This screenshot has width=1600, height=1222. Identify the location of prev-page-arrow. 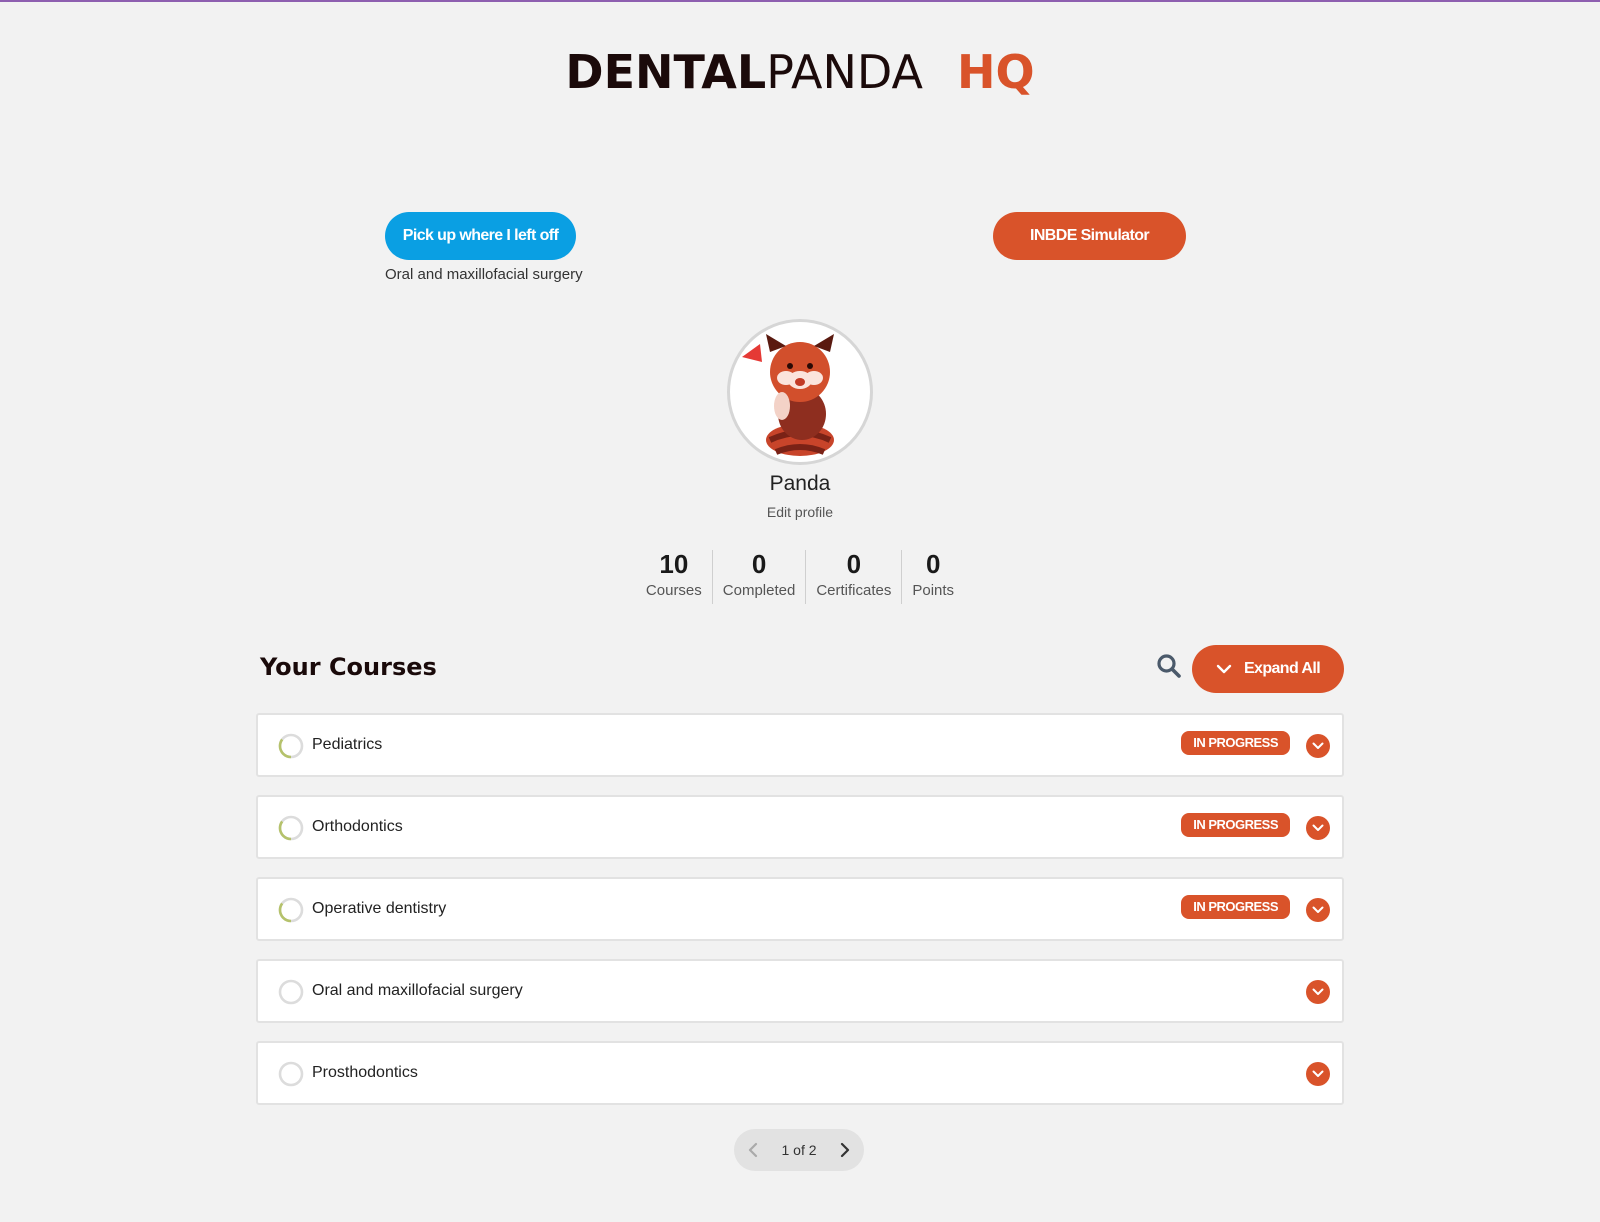
(753, 1150).